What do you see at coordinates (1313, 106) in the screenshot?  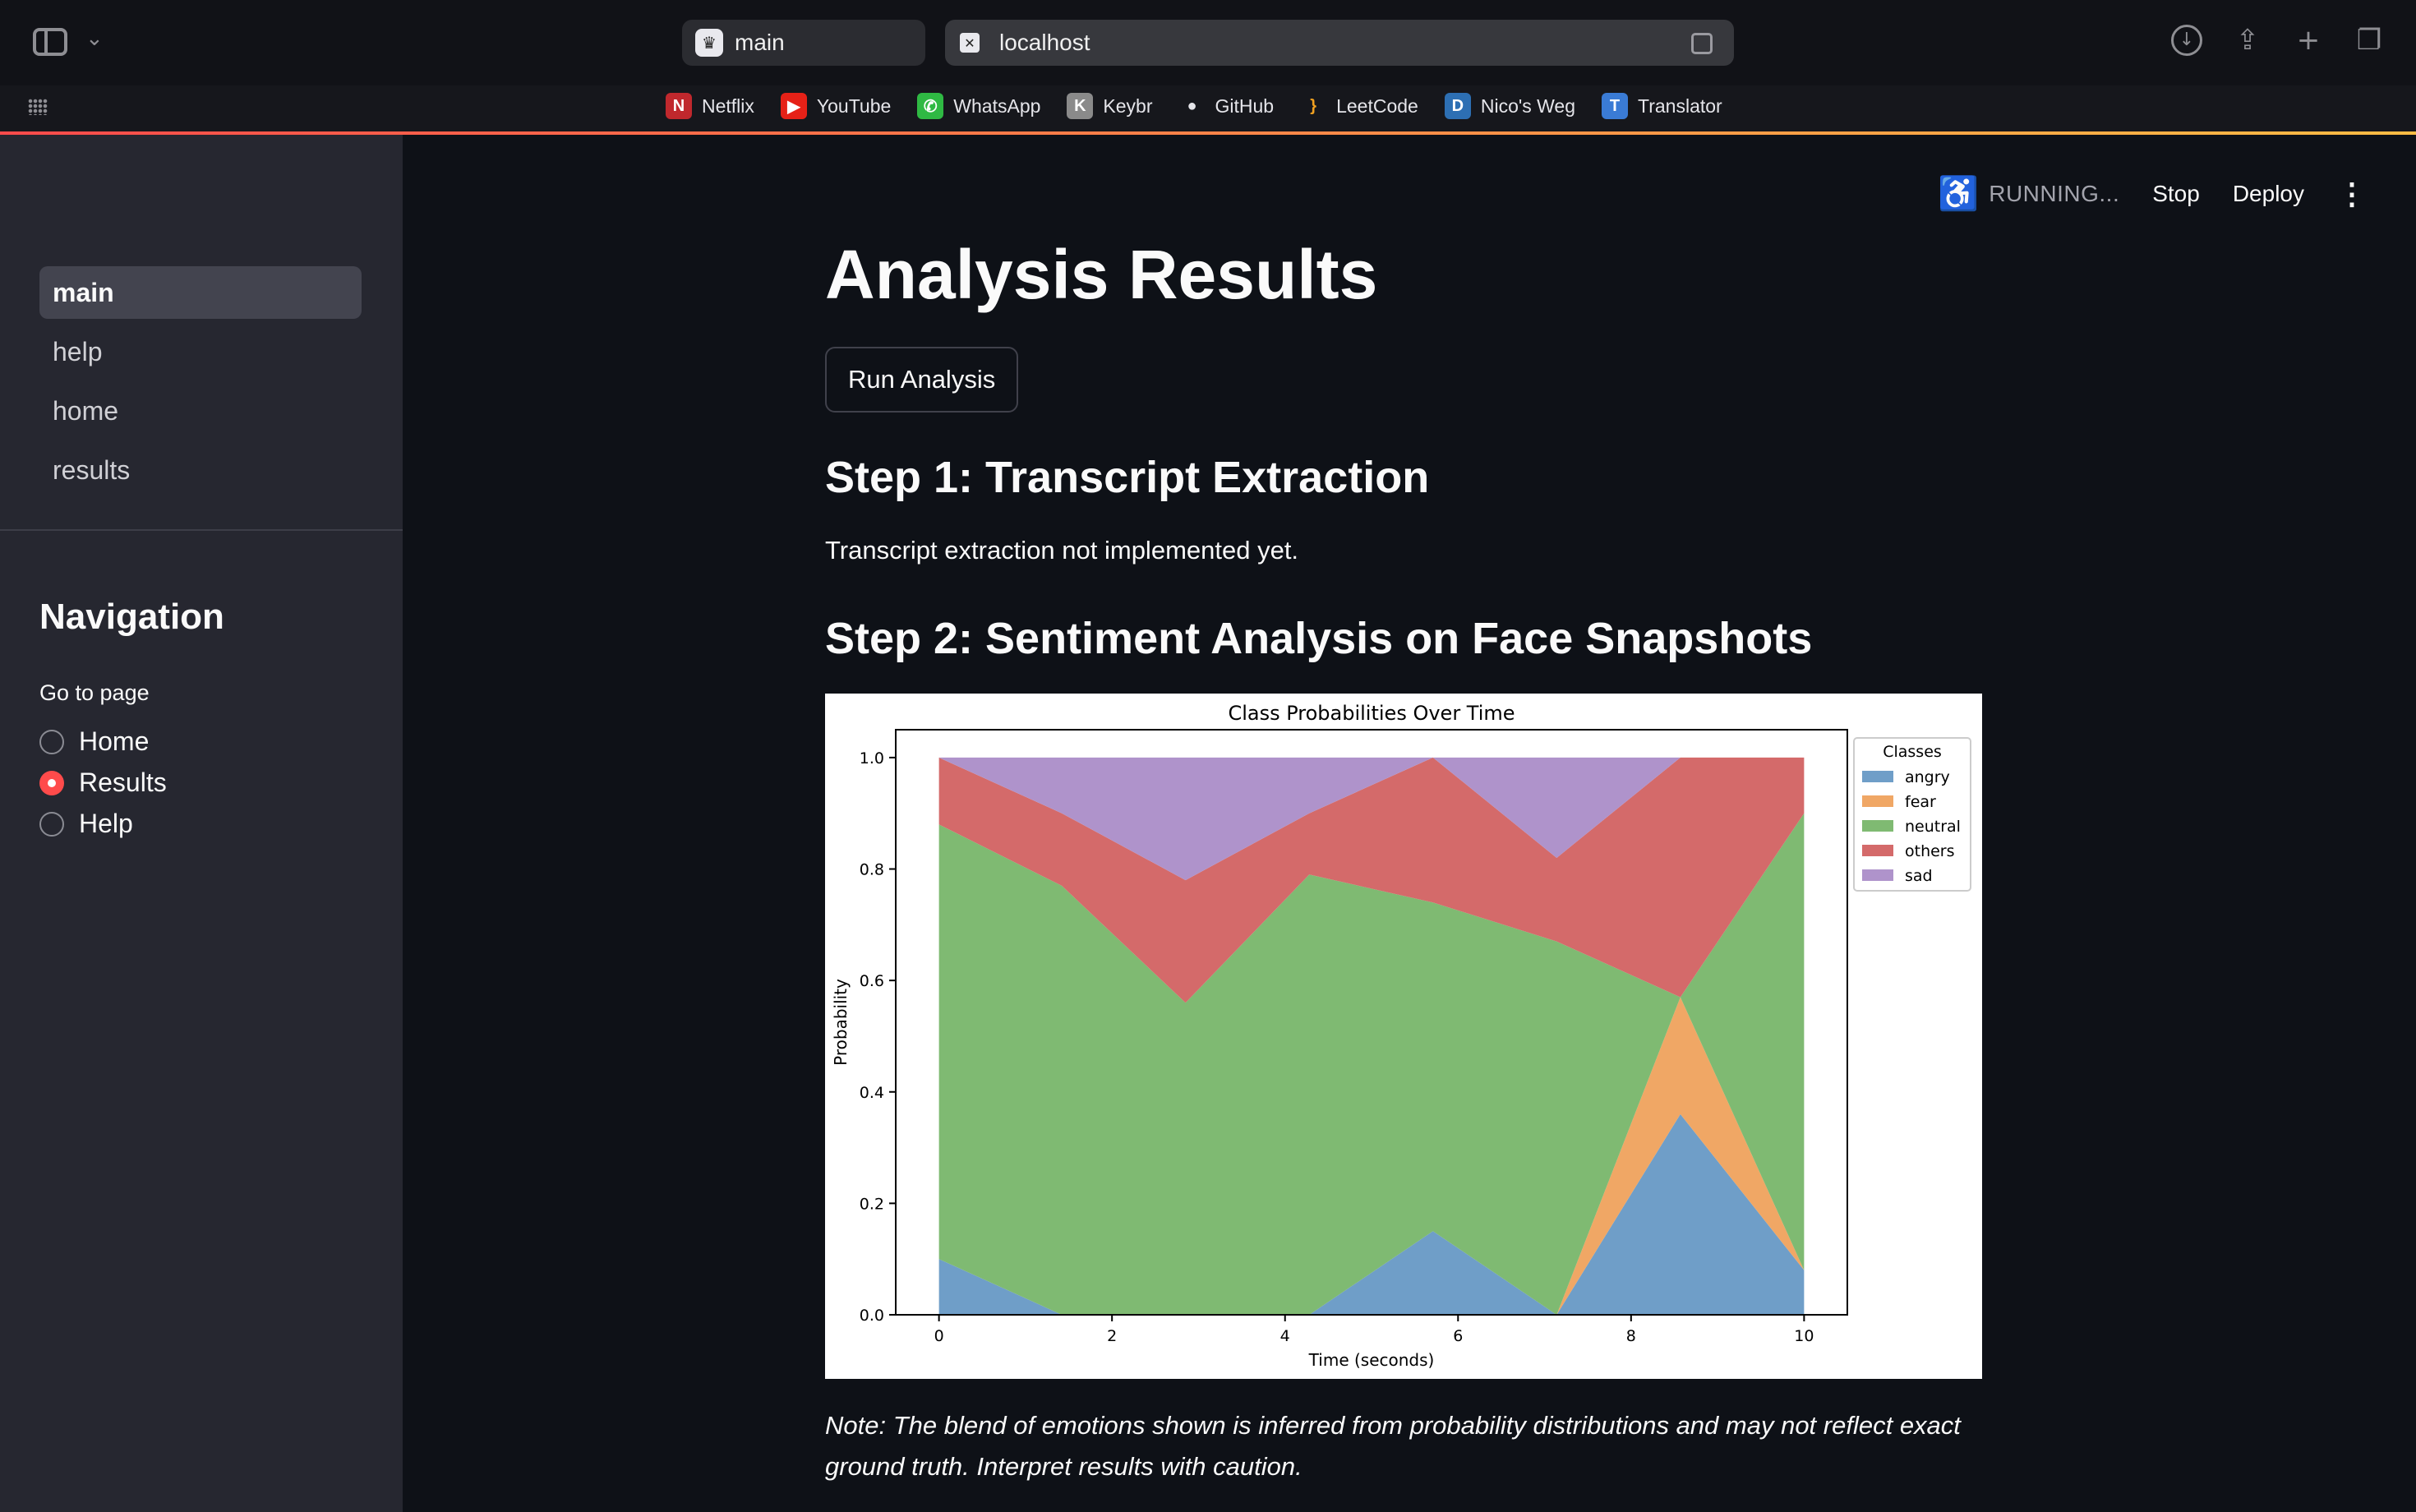 I see `leetcode-icon: }` at bounding box center [1313, 106].